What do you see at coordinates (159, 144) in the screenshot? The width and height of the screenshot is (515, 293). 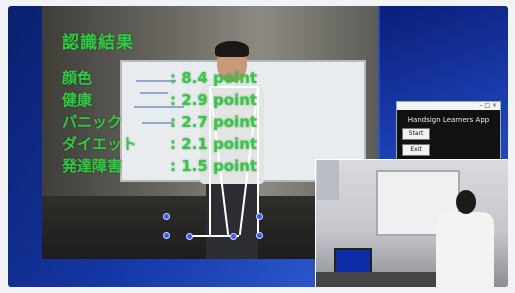 I see `result-row: ダイエット : 2.1 point` at bounding box center [159, 144].